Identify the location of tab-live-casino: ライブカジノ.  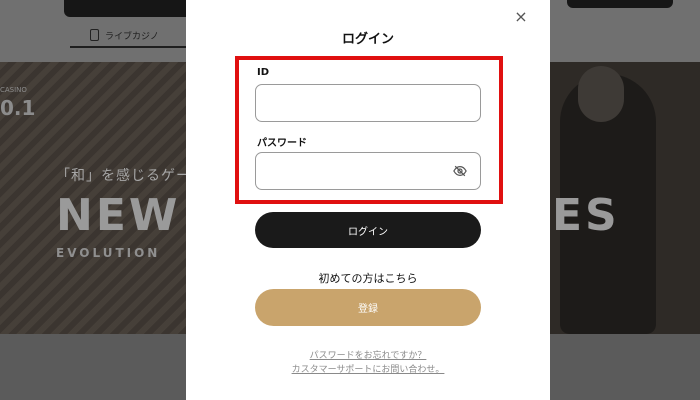
(132, 35).